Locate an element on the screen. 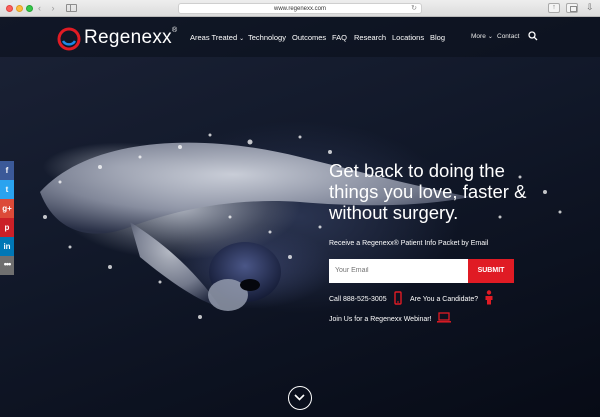 The height and width of the screenshot is (417, 600). share-icon: ↑ is located at coordinates (554, 8).